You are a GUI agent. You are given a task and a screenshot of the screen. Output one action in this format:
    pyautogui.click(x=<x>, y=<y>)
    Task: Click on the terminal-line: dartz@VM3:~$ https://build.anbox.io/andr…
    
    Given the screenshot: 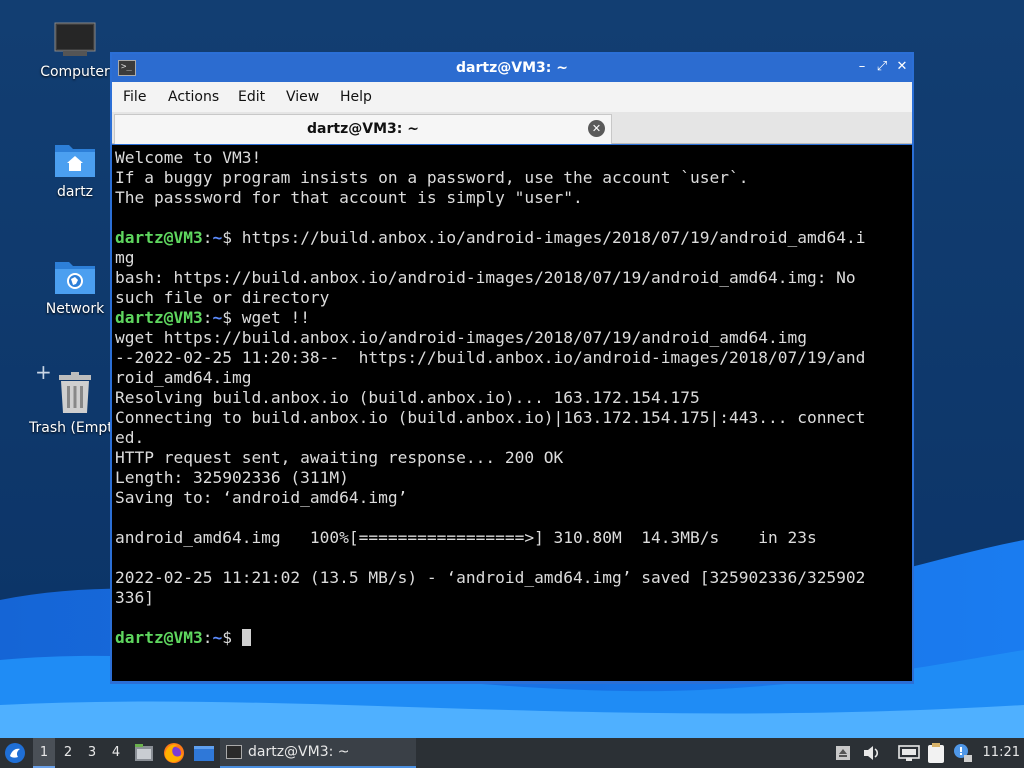 What is the action you would take?
    pyautogui.click(x=513, y=238)
    